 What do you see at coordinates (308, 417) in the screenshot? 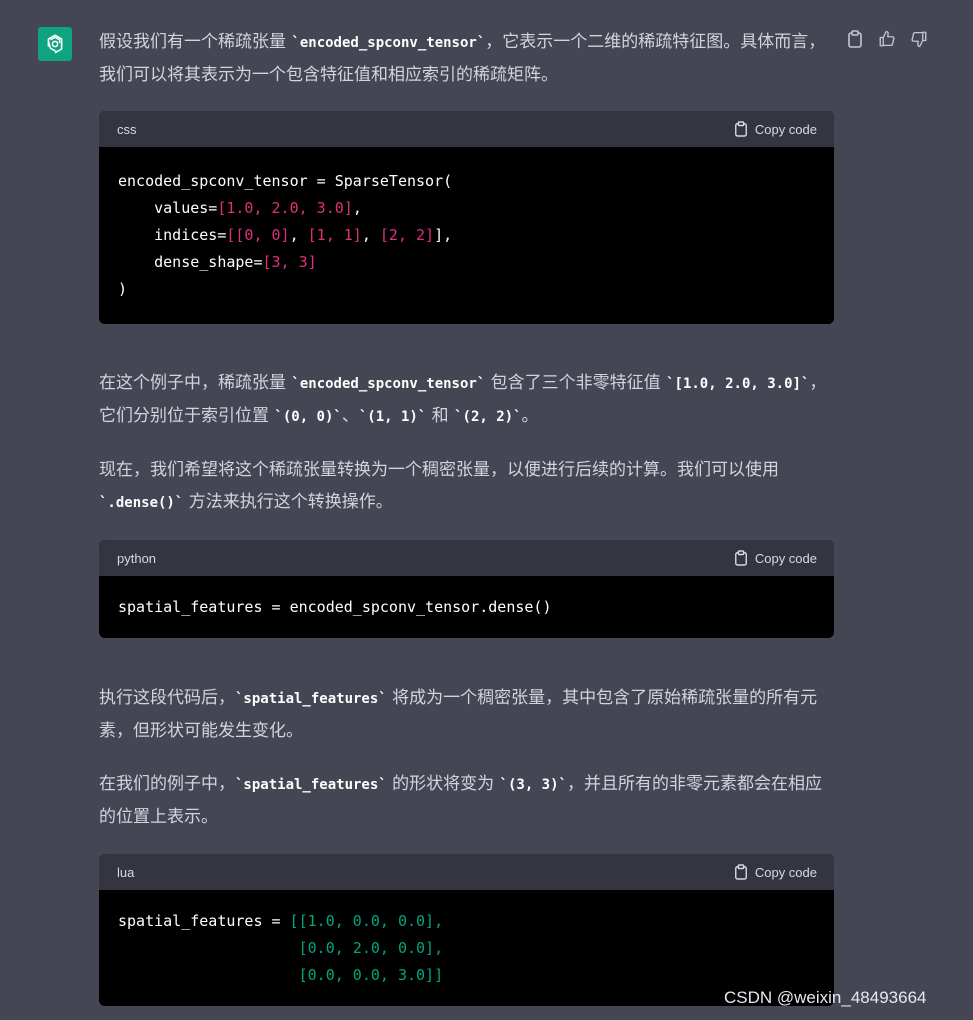
I see `inline-code: `(0, 0)`` at bounding box center [308, 417].